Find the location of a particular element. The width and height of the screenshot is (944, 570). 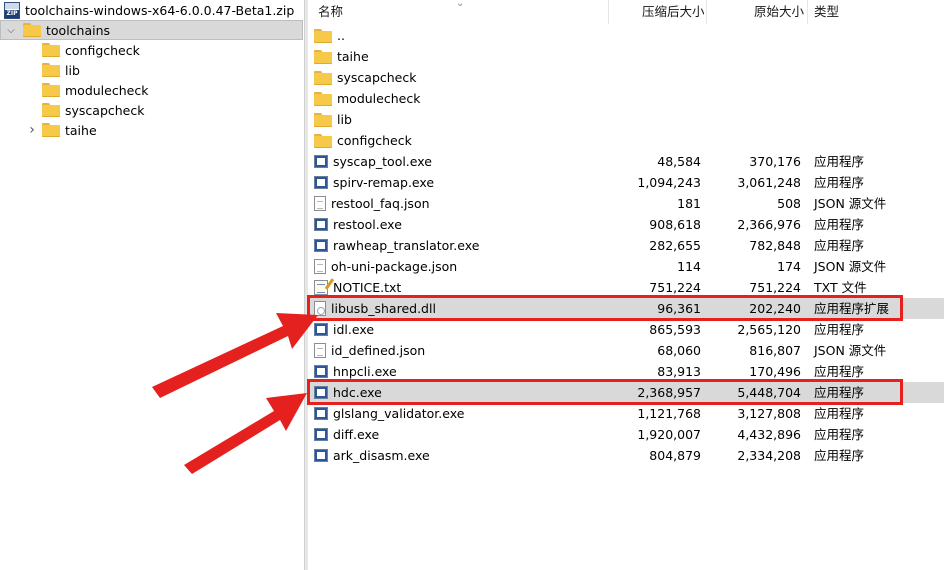

original-size-cell is located at coordinates (757, 140).